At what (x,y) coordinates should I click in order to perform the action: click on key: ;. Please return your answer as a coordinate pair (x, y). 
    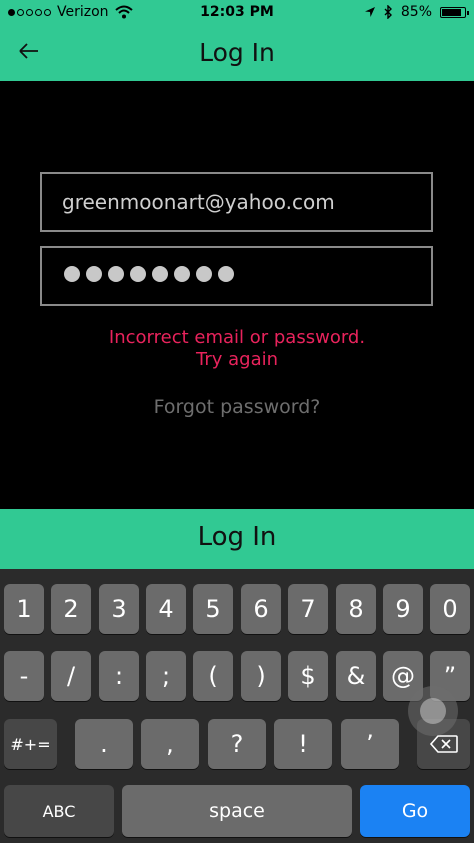
    Looking at the image, I should click on (166, 676).